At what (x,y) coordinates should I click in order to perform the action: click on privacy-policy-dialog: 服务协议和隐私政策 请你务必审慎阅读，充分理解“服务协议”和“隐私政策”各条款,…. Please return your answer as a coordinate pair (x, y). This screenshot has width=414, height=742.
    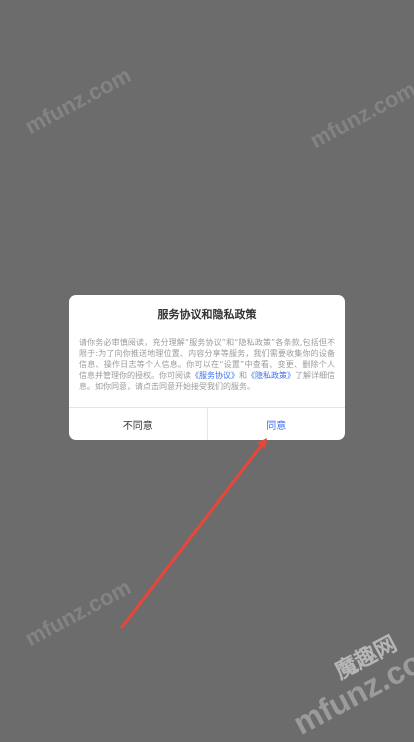
    Looking at the image, I should click on (207, 367).